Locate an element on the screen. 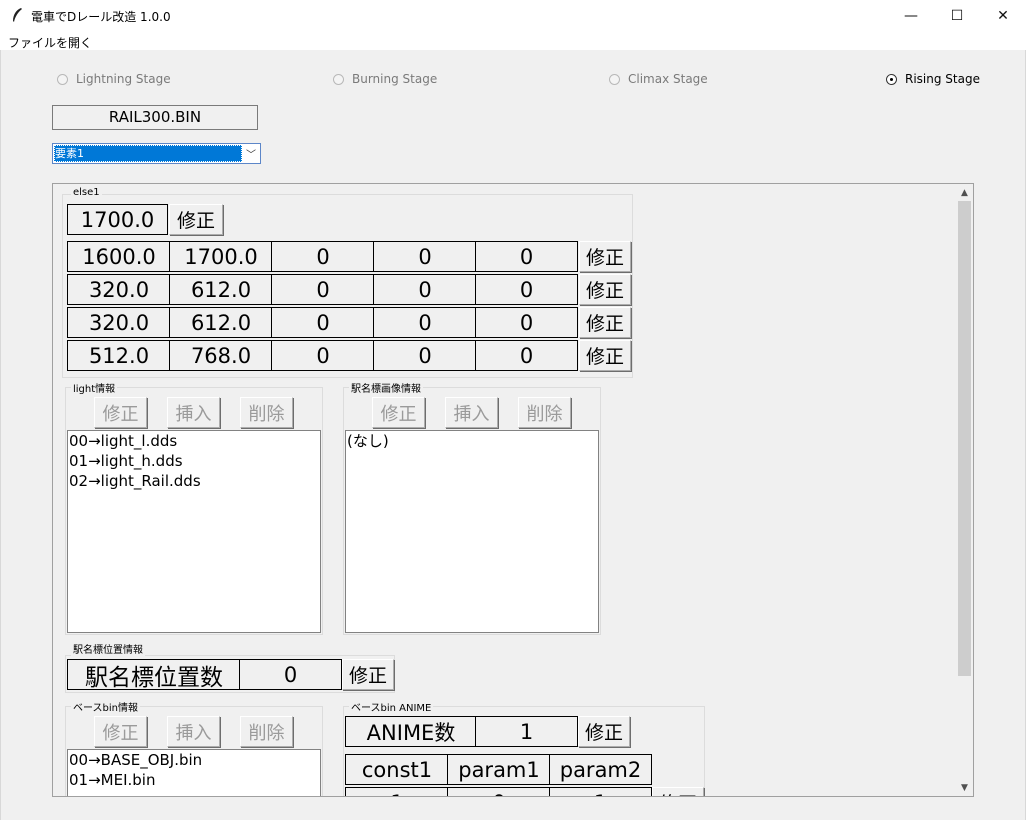 This screenshot has width=1026, height=820. chevron-down-icon: ﹀ is located at coordinates (251, 153).